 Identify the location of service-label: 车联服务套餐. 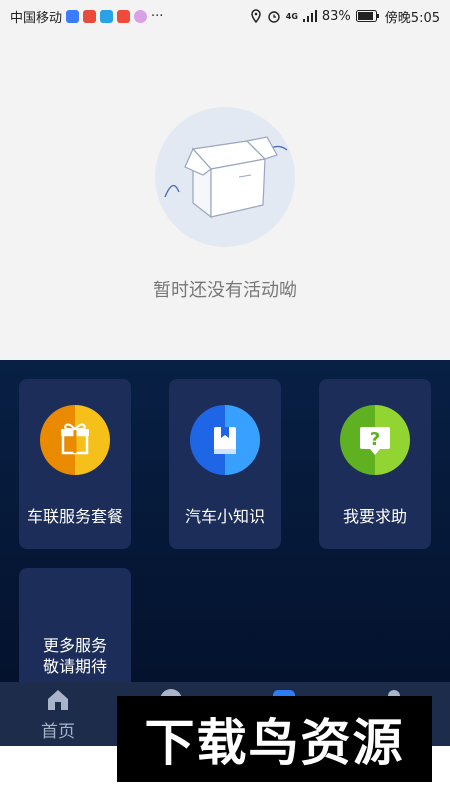
(74, 516).